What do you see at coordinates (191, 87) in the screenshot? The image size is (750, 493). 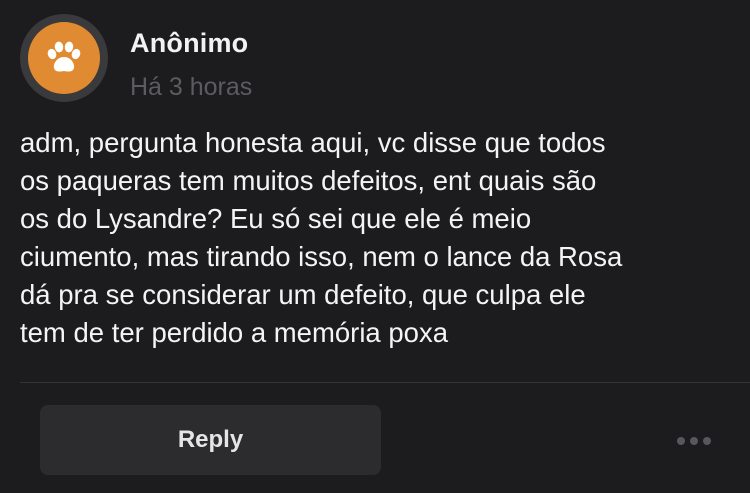 I see `post-timestamp: Há 3 horas` at bounding box center [191, 87].